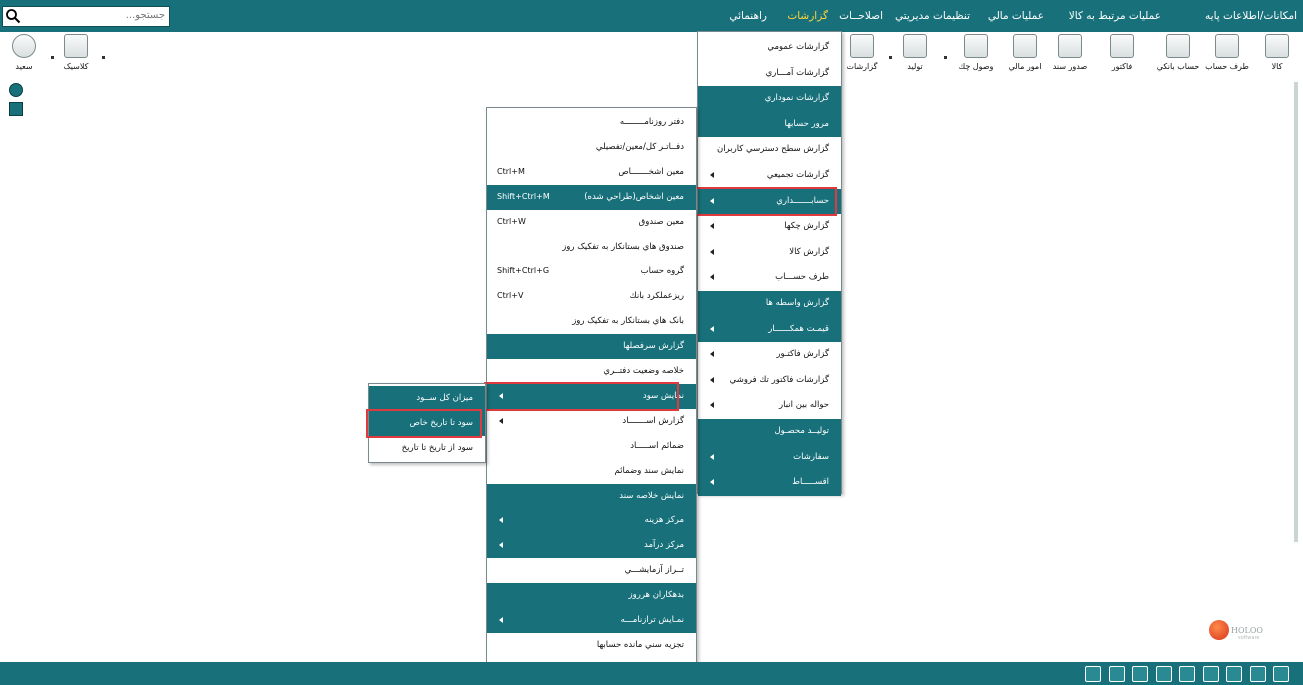 The image size is (1303, 685). I want to click on reports-menu-item: گزارش سطح دسترسي کاربران, so click(769, 150).